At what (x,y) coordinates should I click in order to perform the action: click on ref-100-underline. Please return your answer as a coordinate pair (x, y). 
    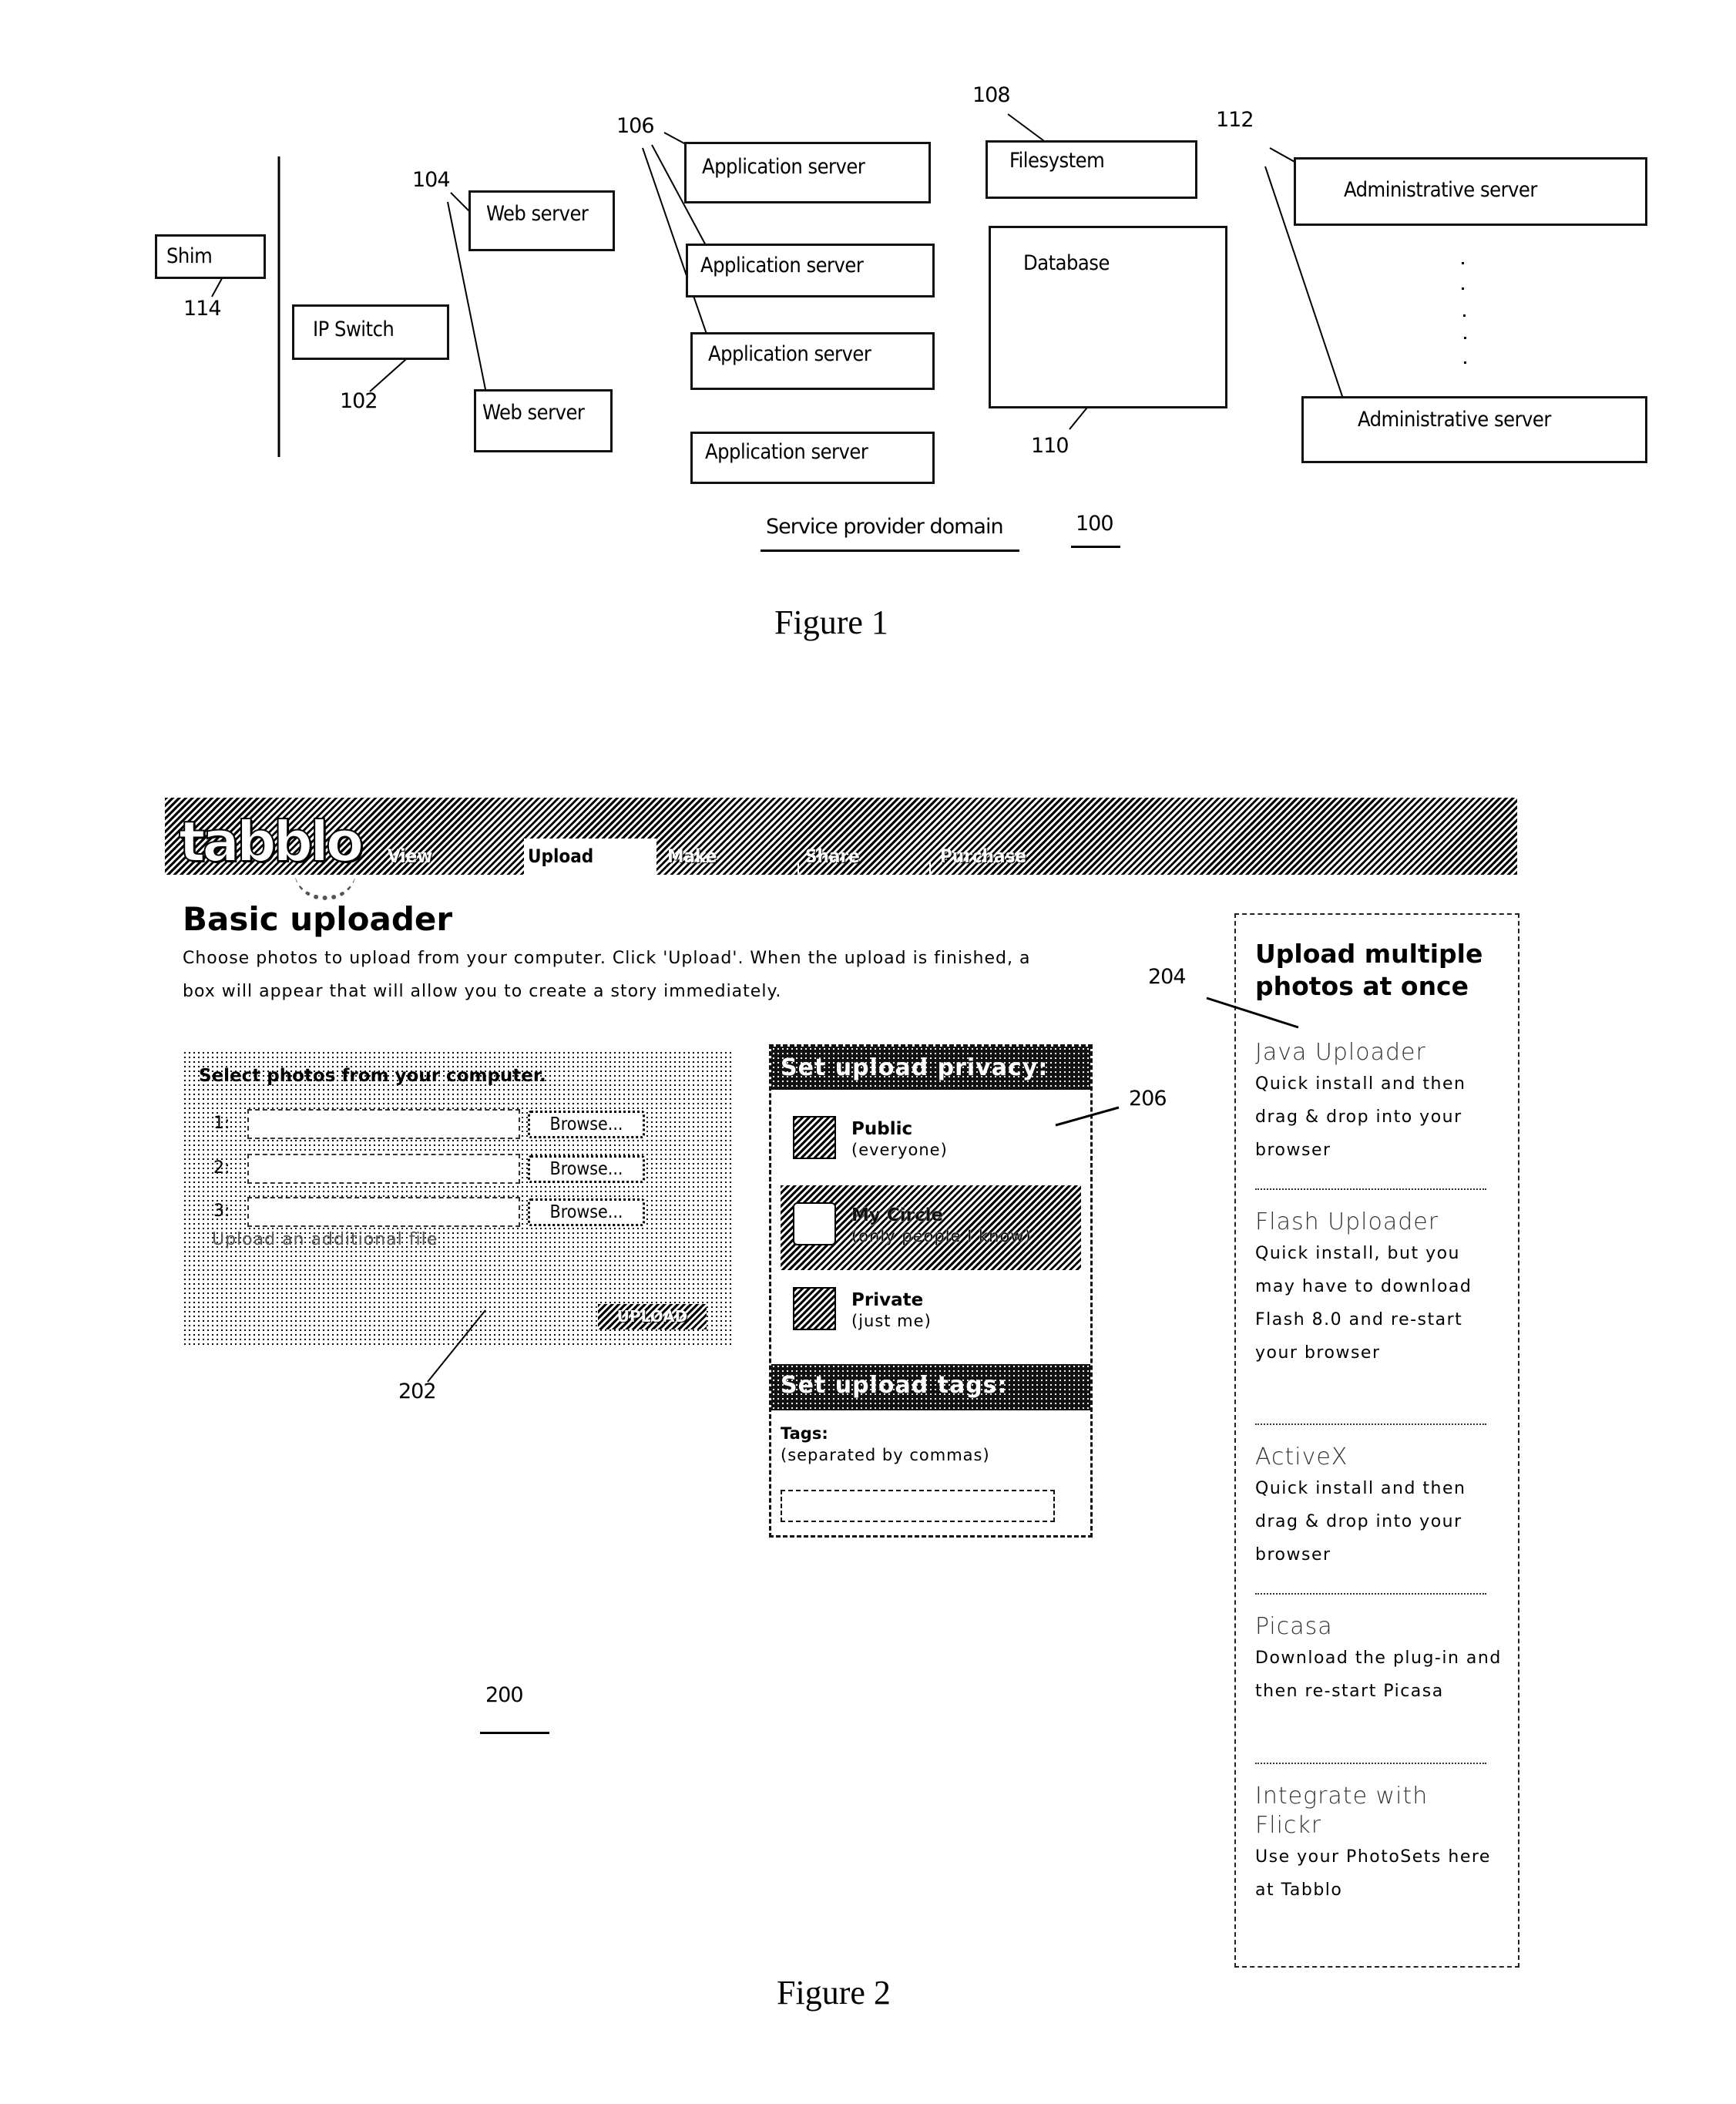
    Looking at the image, I should click on (1095, 547).